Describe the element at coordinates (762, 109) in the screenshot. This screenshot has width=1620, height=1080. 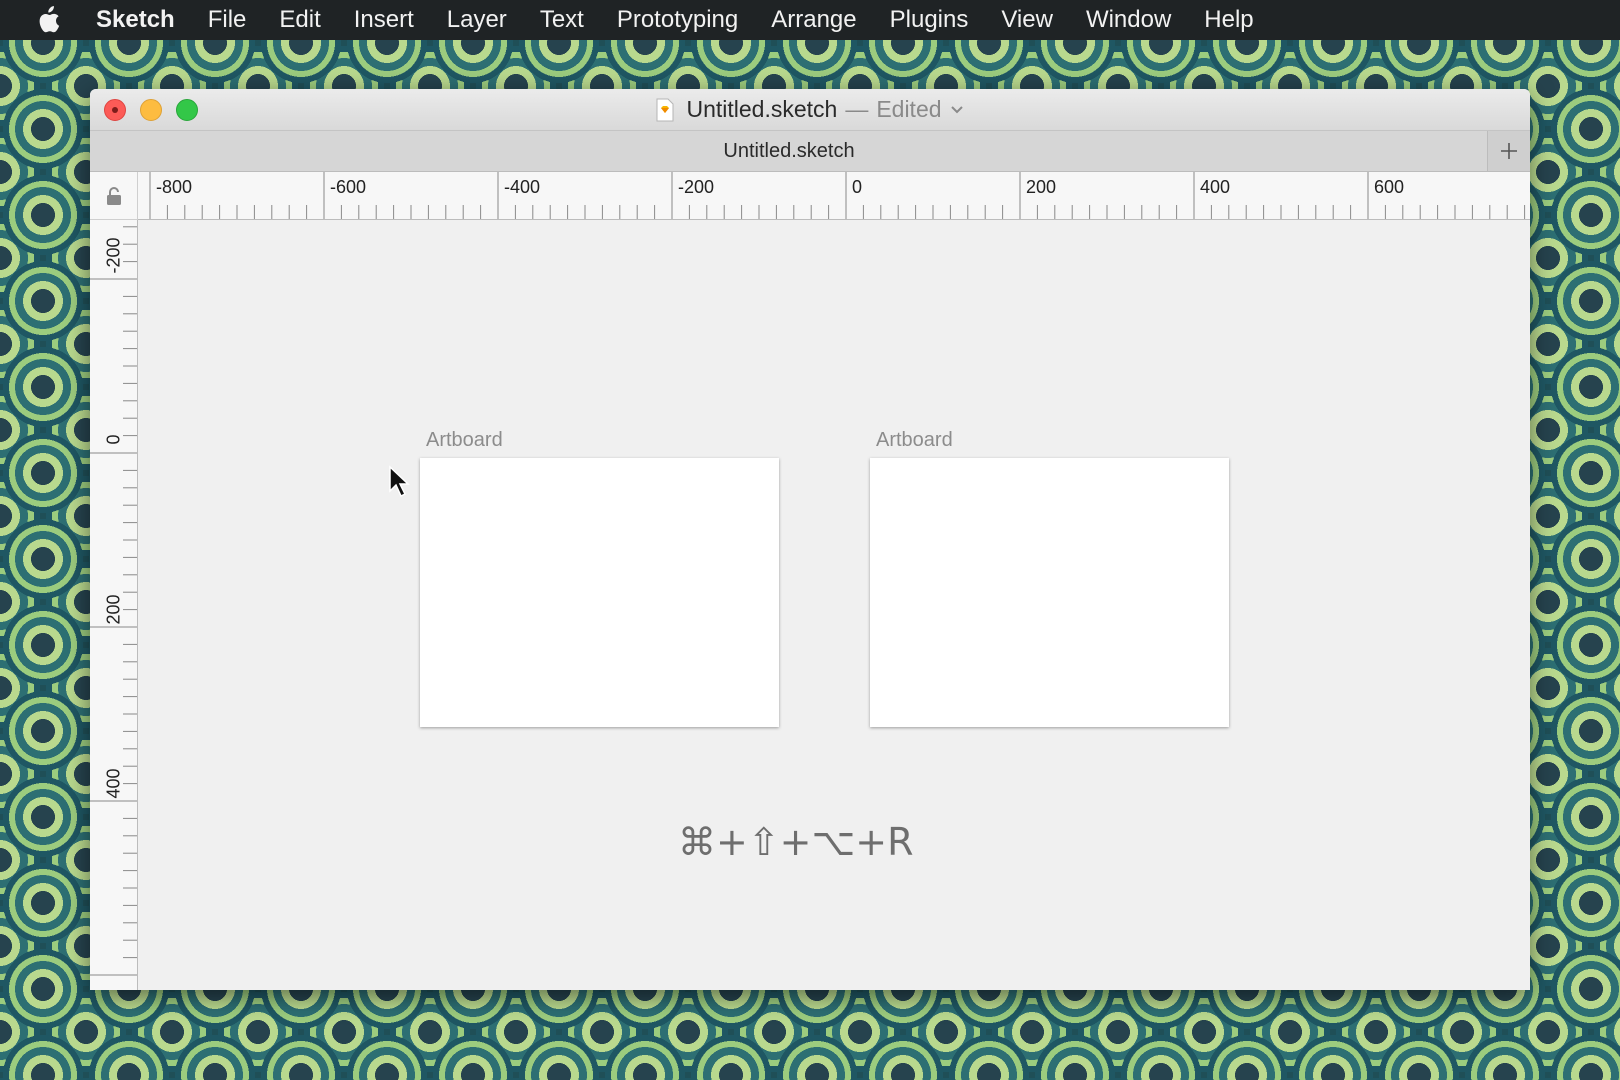
I see `document-title: Untitled.sketch` at that location.